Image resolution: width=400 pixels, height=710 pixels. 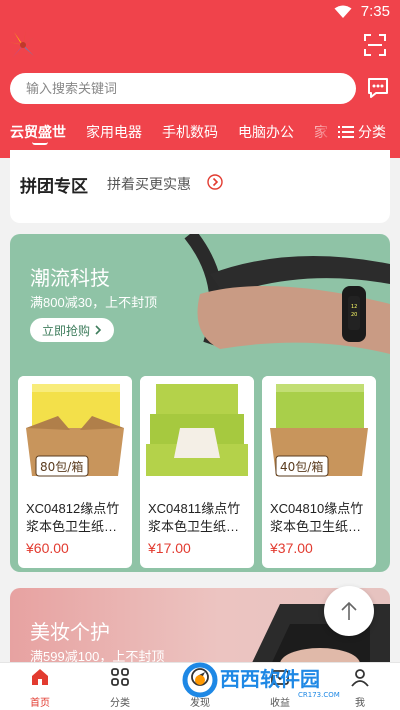 What do you see at coordinates (94, 302) in the screenshot?
I see `tech-promo-subtitle: 满800减30，上不封顶` at bounding box center [94, 302].